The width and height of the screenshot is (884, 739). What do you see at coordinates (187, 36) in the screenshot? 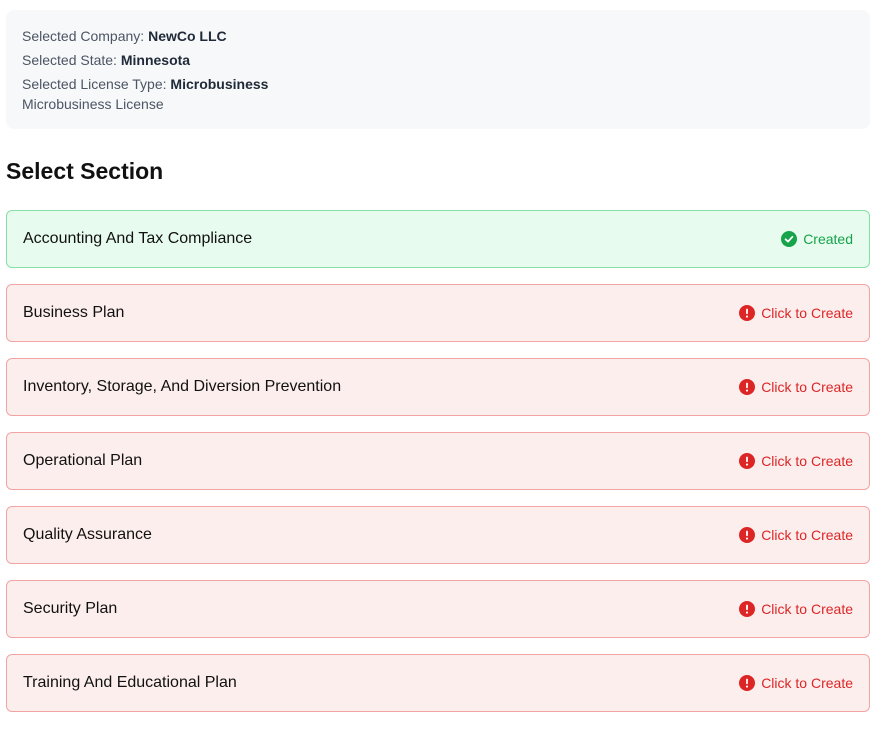
I see `company-value: NewCo LLC` at bounding box center [187, 36].